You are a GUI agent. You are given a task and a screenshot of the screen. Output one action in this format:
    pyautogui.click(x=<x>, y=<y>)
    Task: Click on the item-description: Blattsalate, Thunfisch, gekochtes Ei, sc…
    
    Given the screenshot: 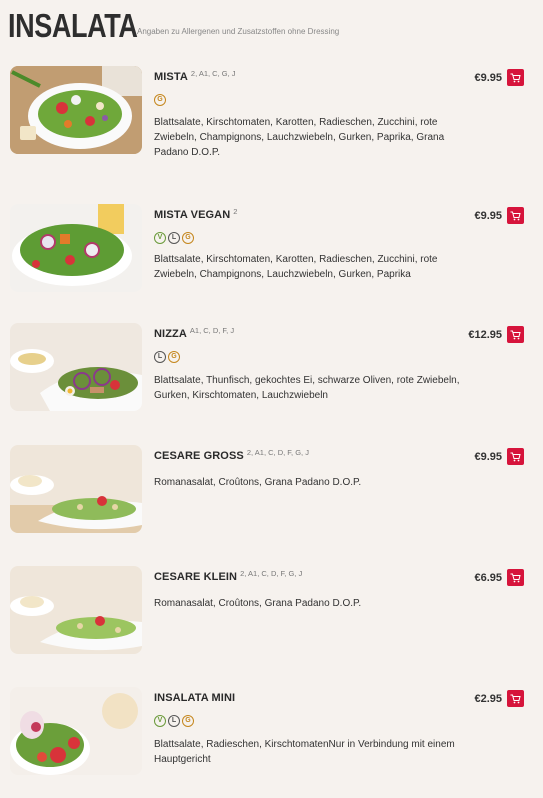 What is the action you would take?
    pyautogui.click(x=307, y=388)
    